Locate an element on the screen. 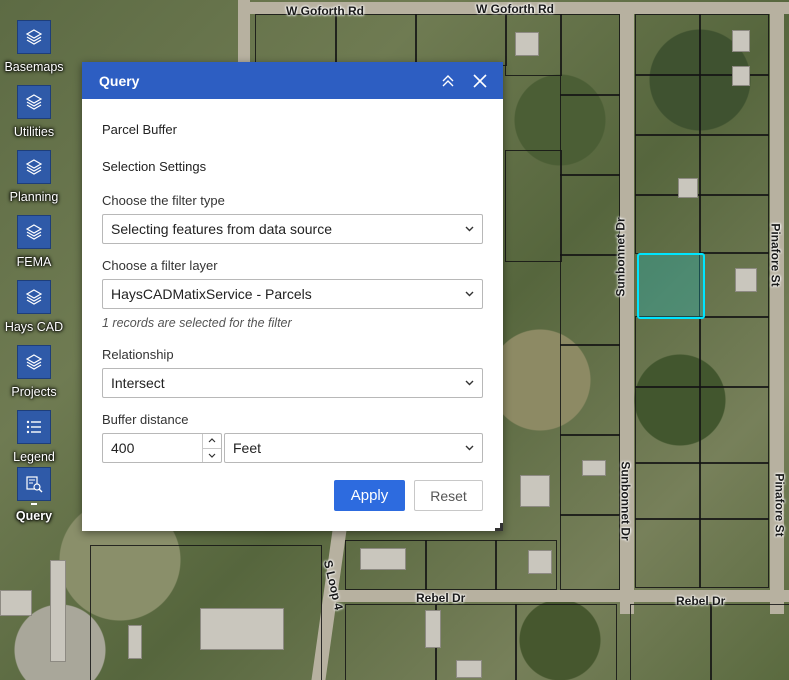 Image resolution: width=789 pixels, height=680 pixels. tool-basemaps: Basemaps is located at coordinates (34, 47).